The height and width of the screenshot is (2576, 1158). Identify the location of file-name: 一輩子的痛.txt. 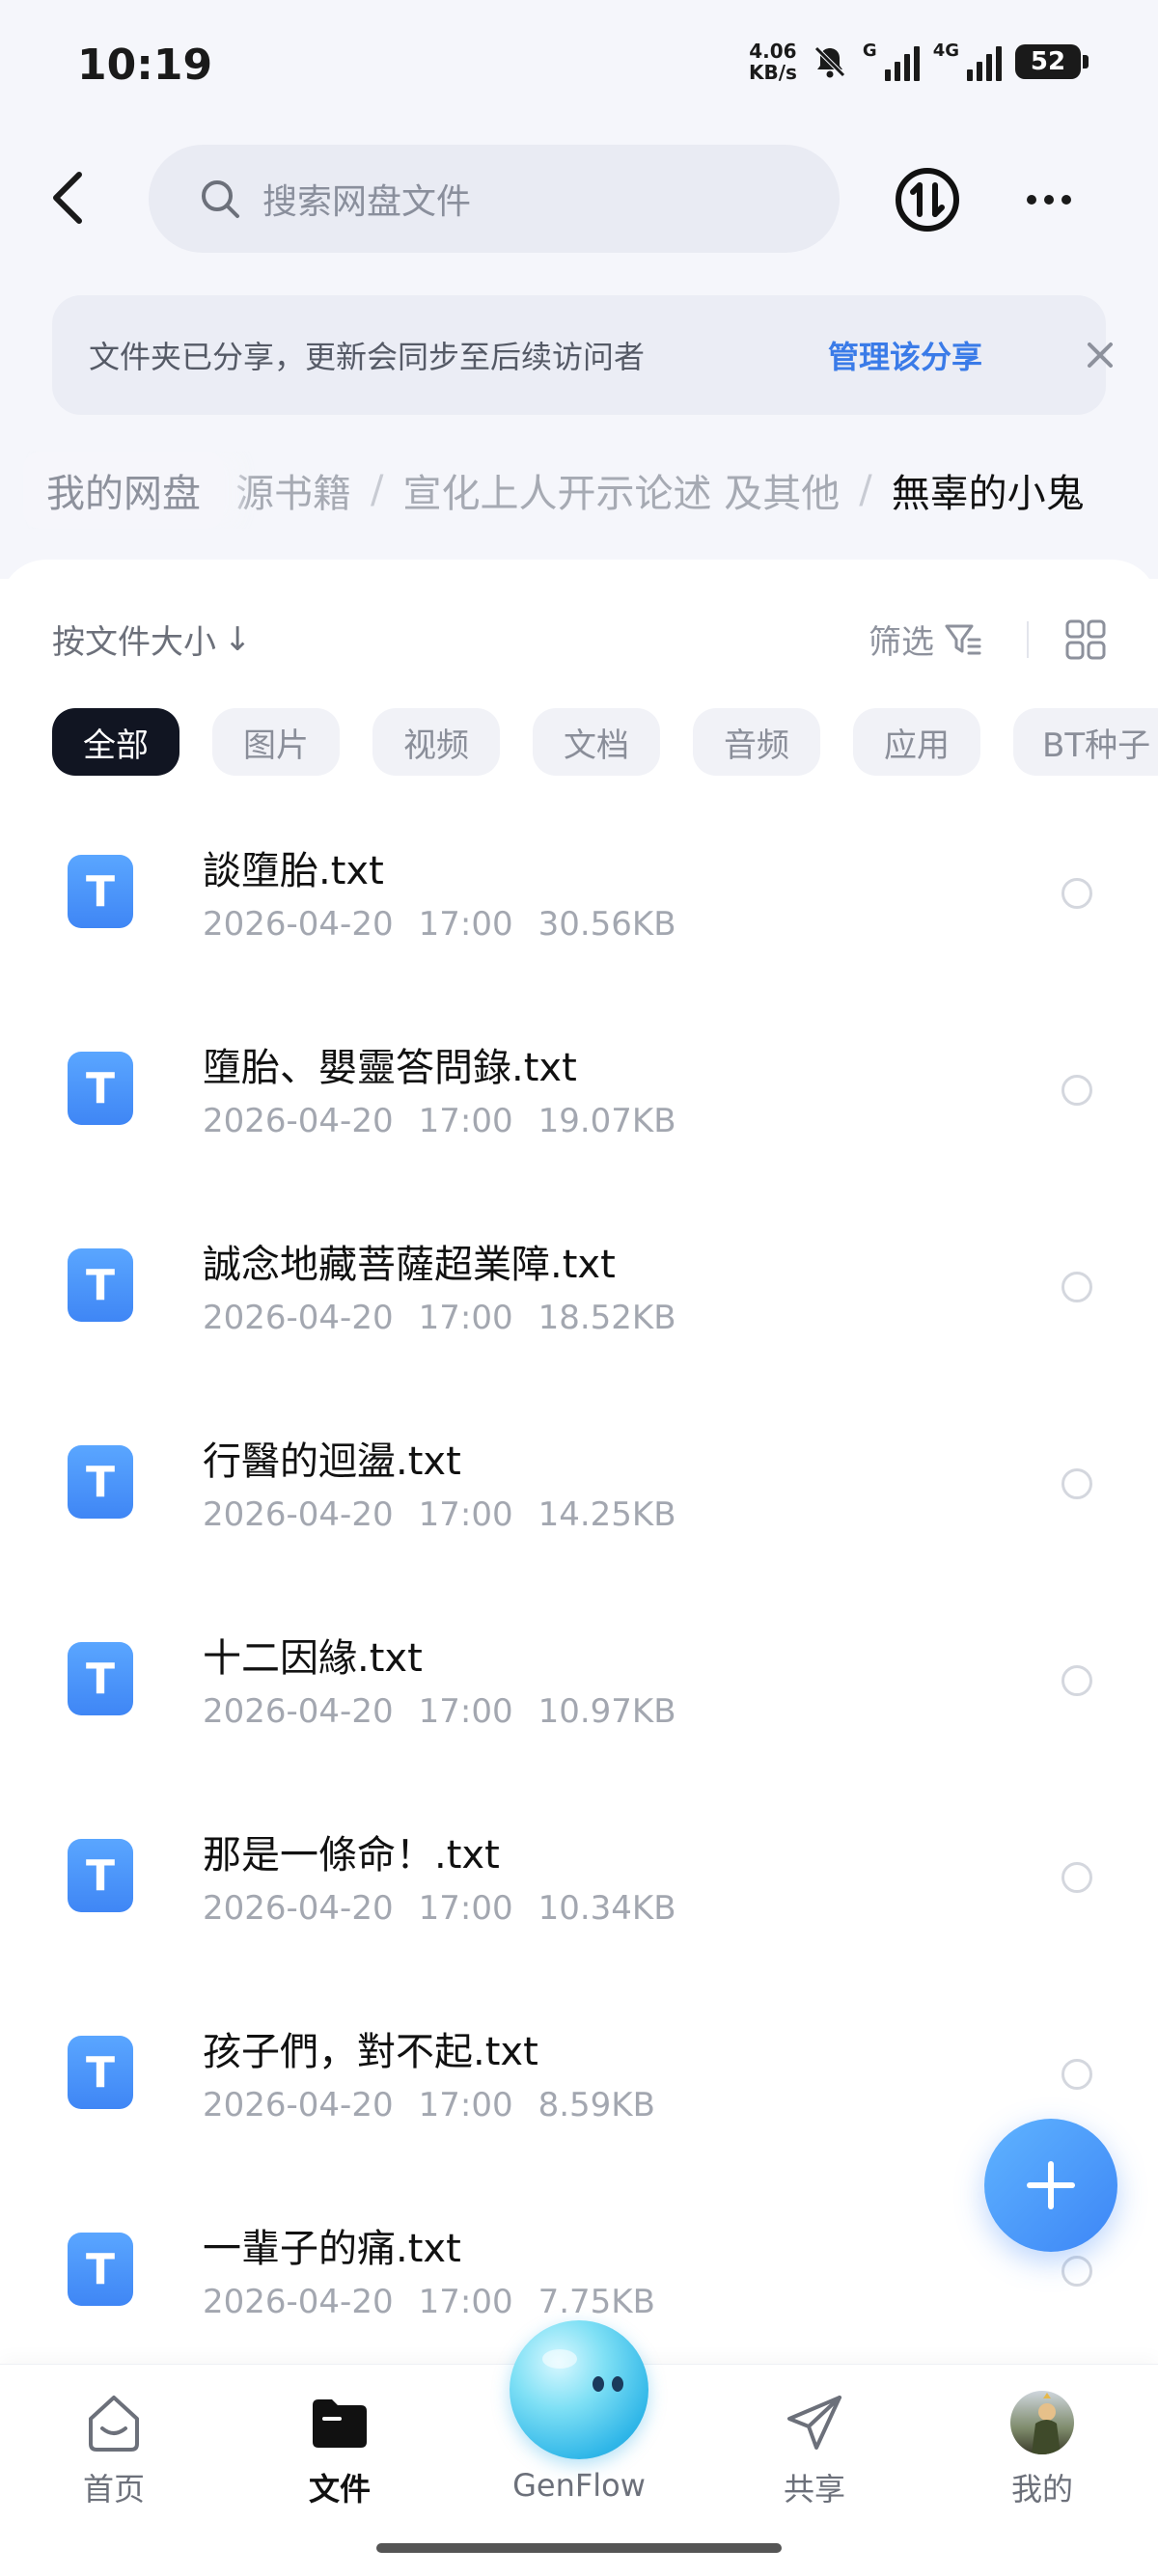
(332, 2249).